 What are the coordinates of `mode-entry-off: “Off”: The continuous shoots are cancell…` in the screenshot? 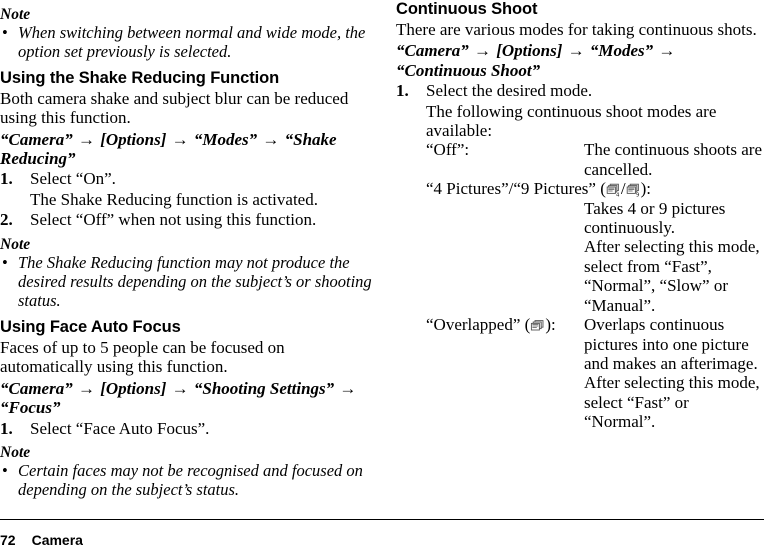 It's located at (595, 159).